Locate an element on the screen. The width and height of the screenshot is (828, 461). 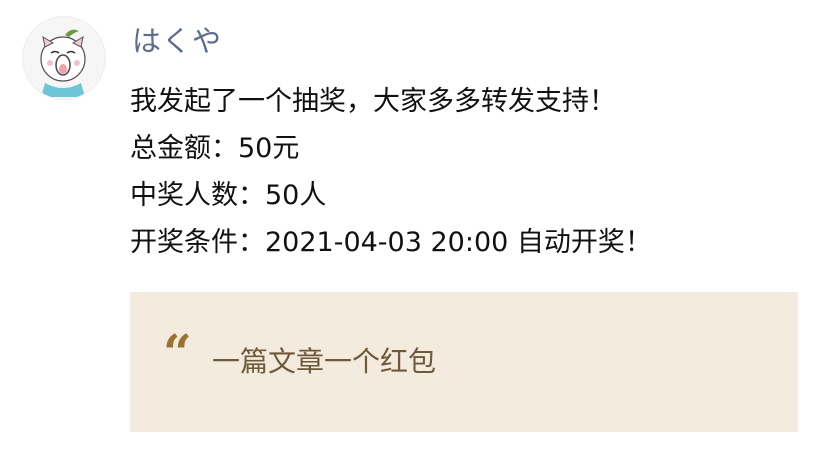
author-name: はくや is located at coordinates (177, 39).